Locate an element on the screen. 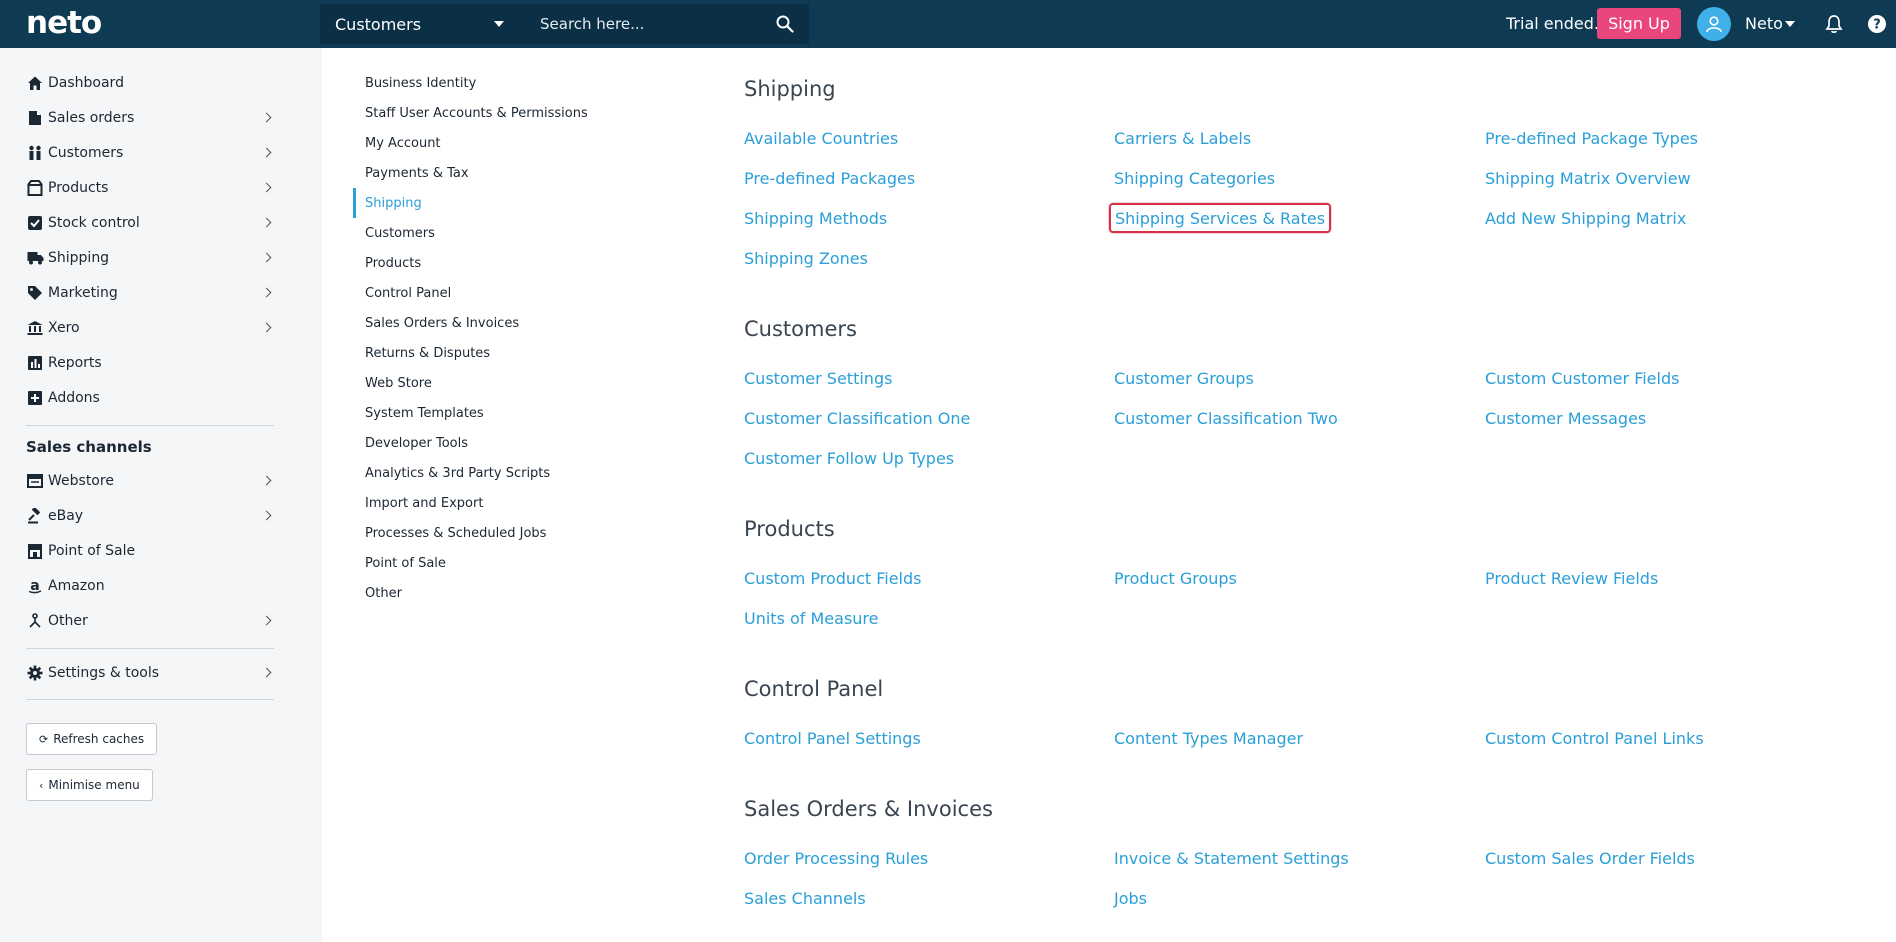 The height and width of the screenshot is (942, 1896). search-icon is located at coordinates (785, 24).